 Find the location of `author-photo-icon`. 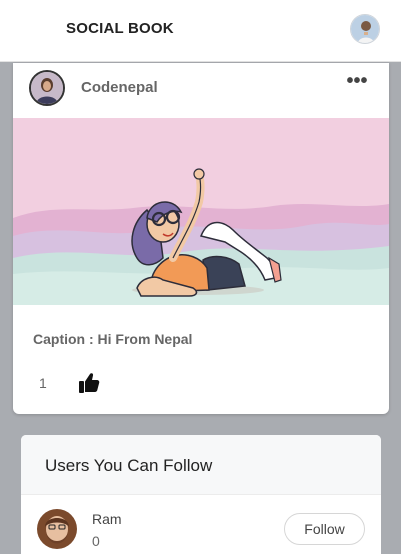

author-photo-icon is located at coordinates (47, 88).